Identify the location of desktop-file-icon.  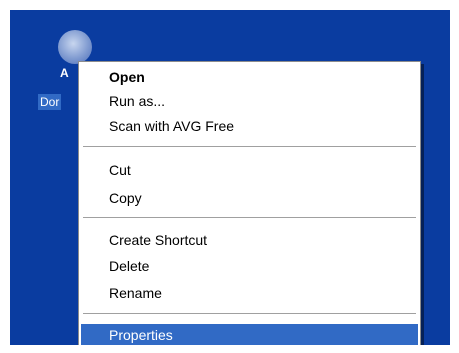
(75, 47).